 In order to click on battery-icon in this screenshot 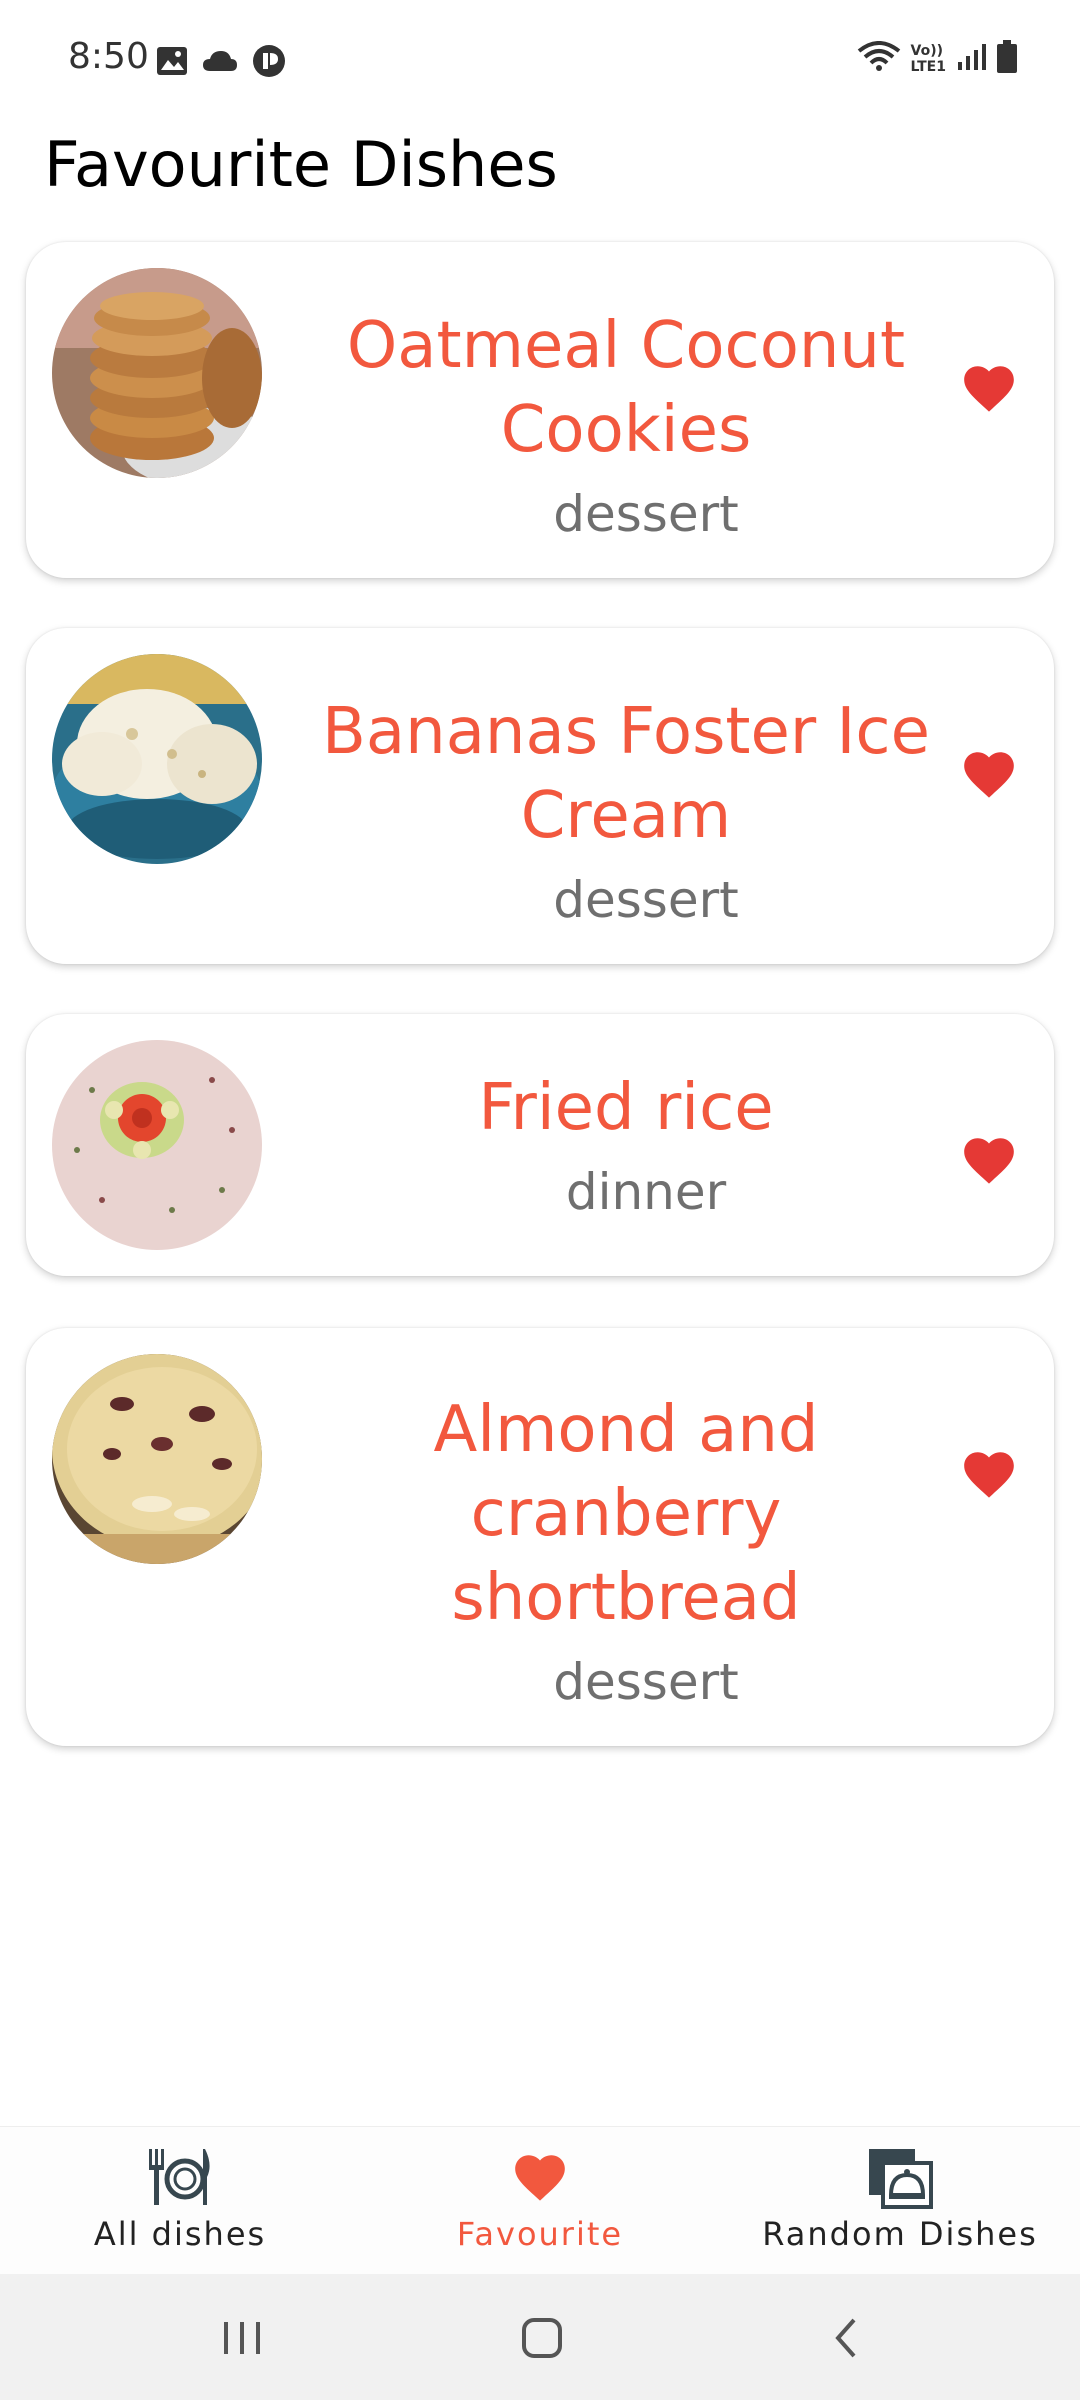, I will do `click(1007, 59)`.